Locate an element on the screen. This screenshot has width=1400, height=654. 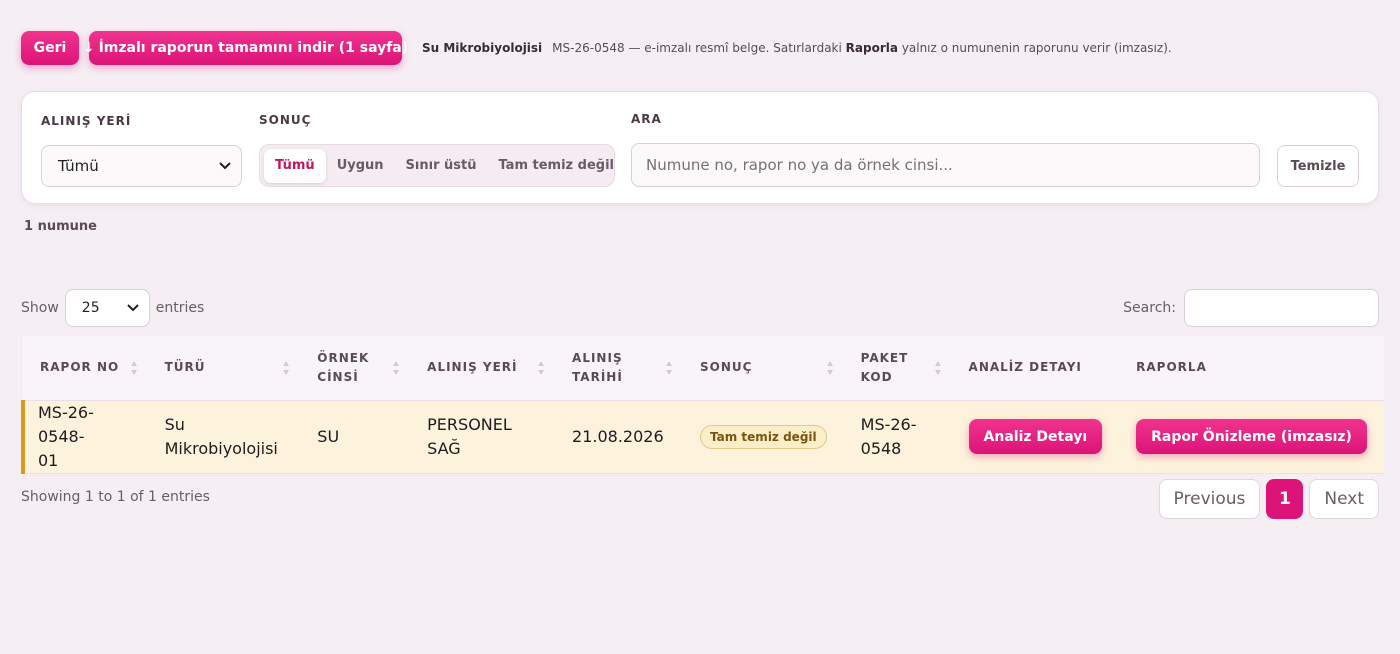
back-button: Geri is located at coordinates (50, 48).